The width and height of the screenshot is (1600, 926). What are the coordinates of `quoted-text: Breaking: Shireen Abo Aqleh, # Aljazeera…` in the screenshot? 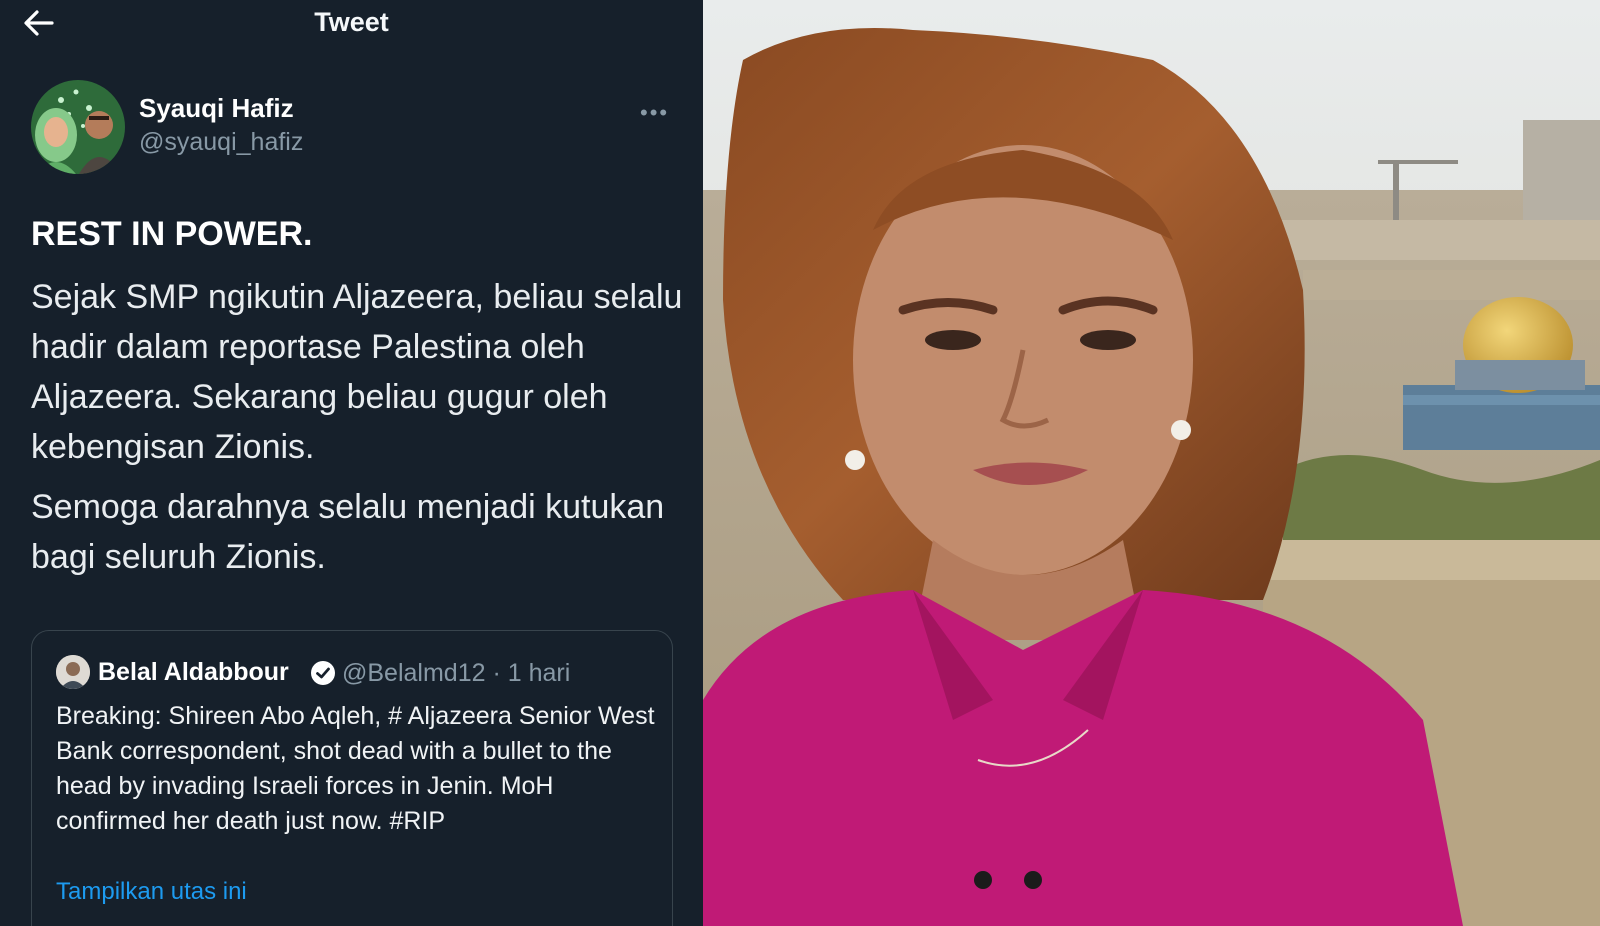 It's located at (355, 768).